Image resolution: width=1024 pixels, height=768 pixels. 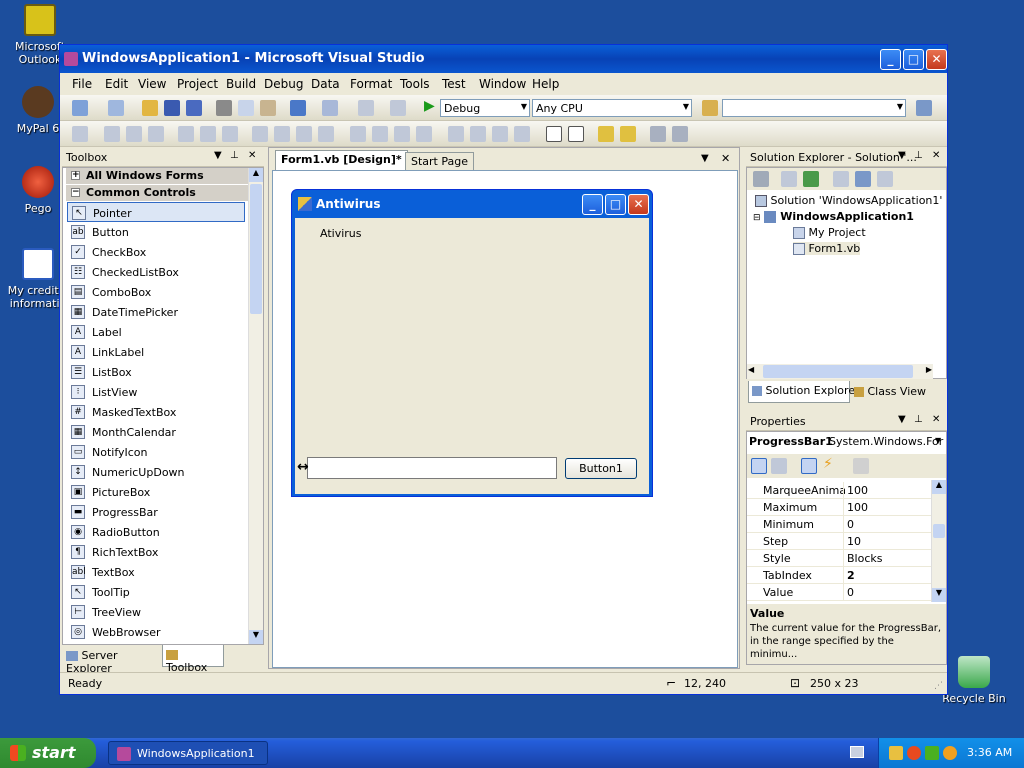 What do you see at coordinates (854, 541) in the screenshot?
I see `property-value: 10` at bounding box center [854, 541].